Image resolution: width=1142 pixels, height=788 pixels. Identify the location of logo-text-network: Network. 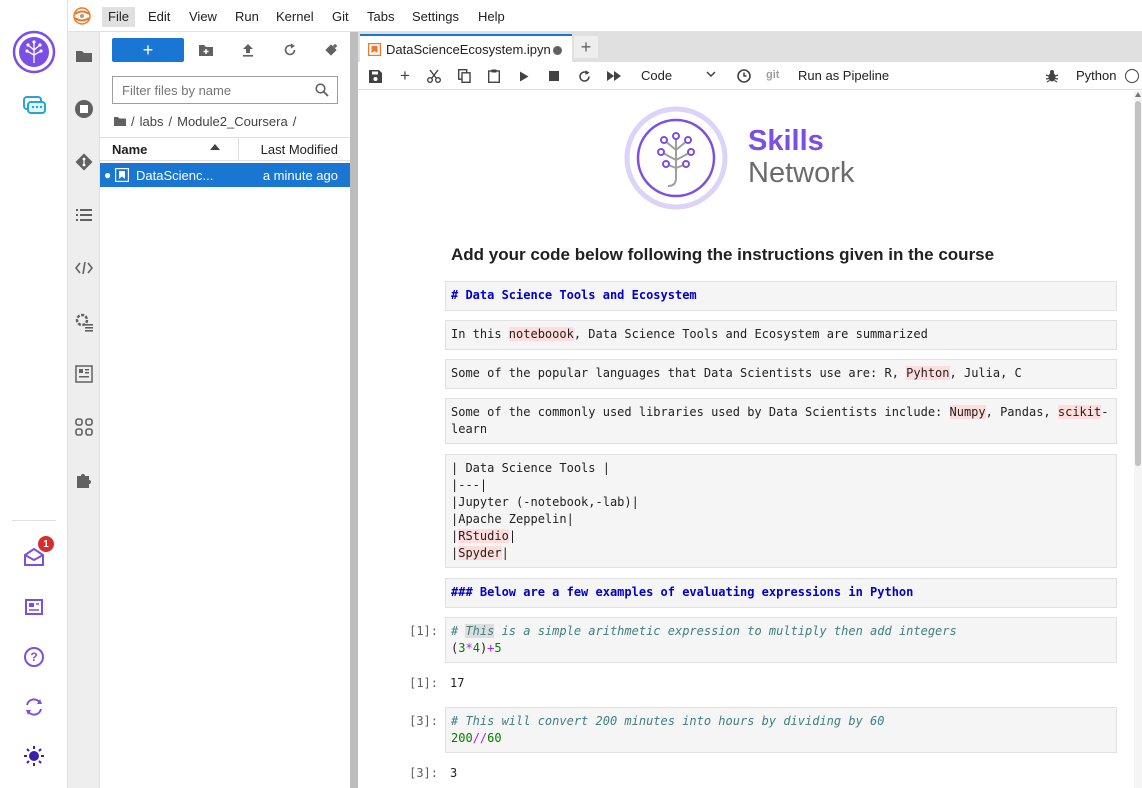
(801, 173).